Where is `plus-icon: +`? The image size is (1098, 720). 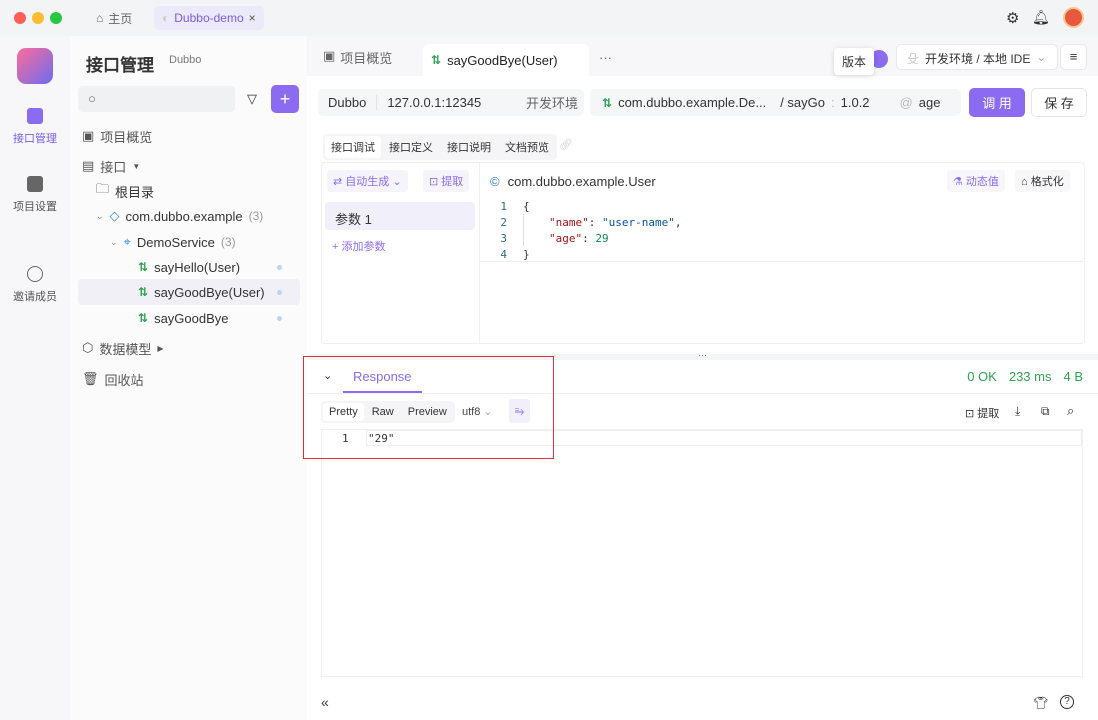 plus-icon: + is located at coordinates (285, 98).